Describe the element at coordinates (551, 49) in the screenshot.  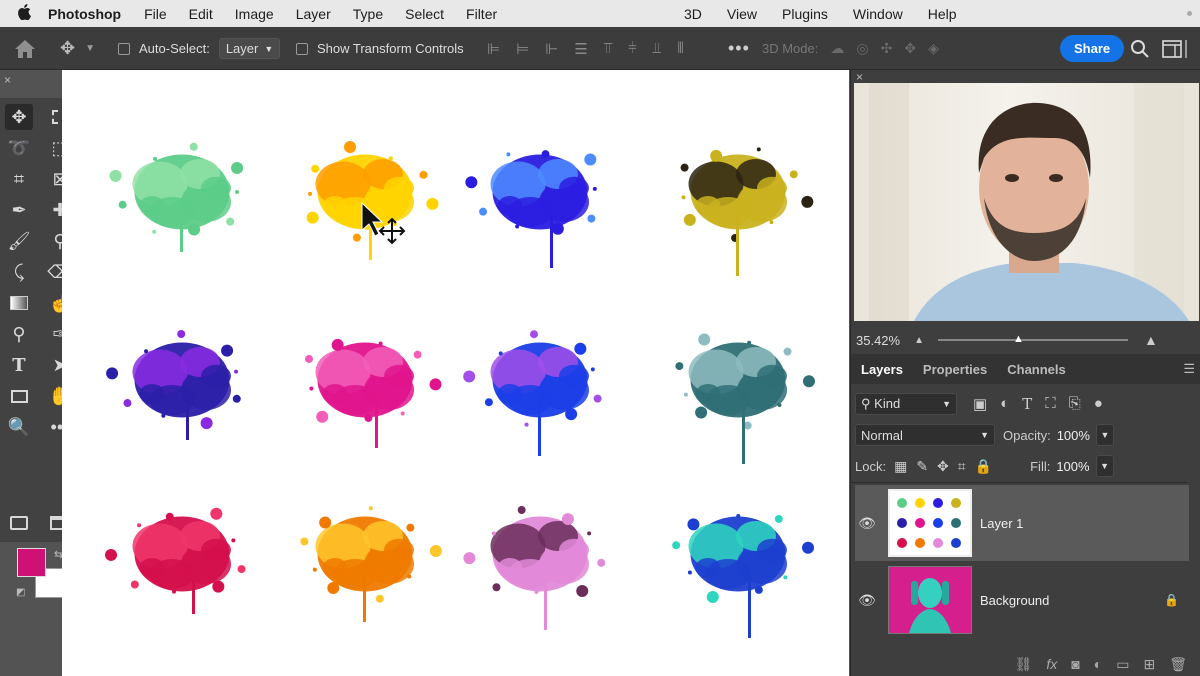
I see `align-right-icon: ⊩` at that location.